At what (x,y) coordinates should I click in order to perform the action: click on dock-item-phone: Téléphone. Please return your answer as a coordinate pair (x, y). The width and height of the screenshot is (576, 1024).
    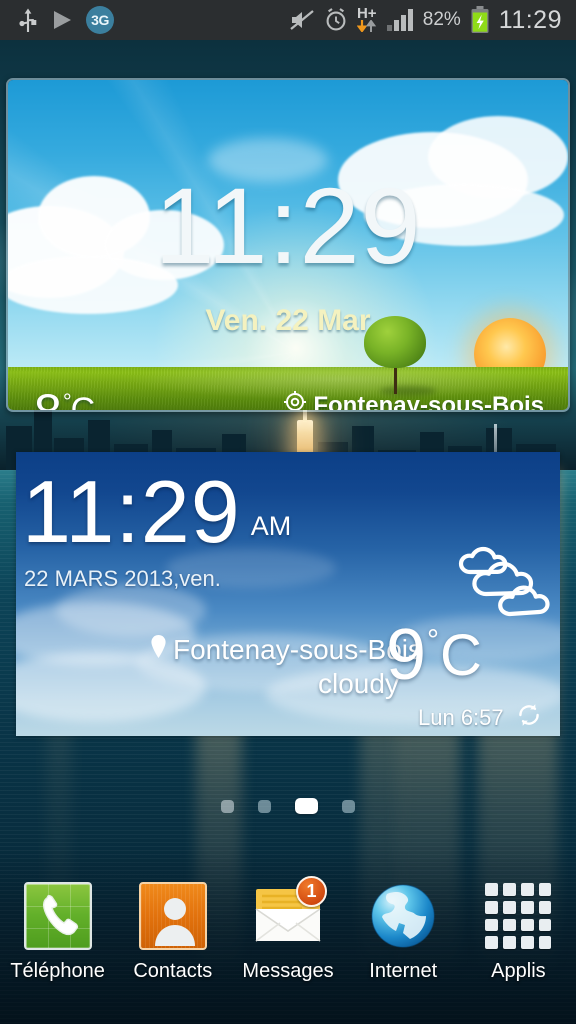
    Looking at the image, I should click on (57, 932).